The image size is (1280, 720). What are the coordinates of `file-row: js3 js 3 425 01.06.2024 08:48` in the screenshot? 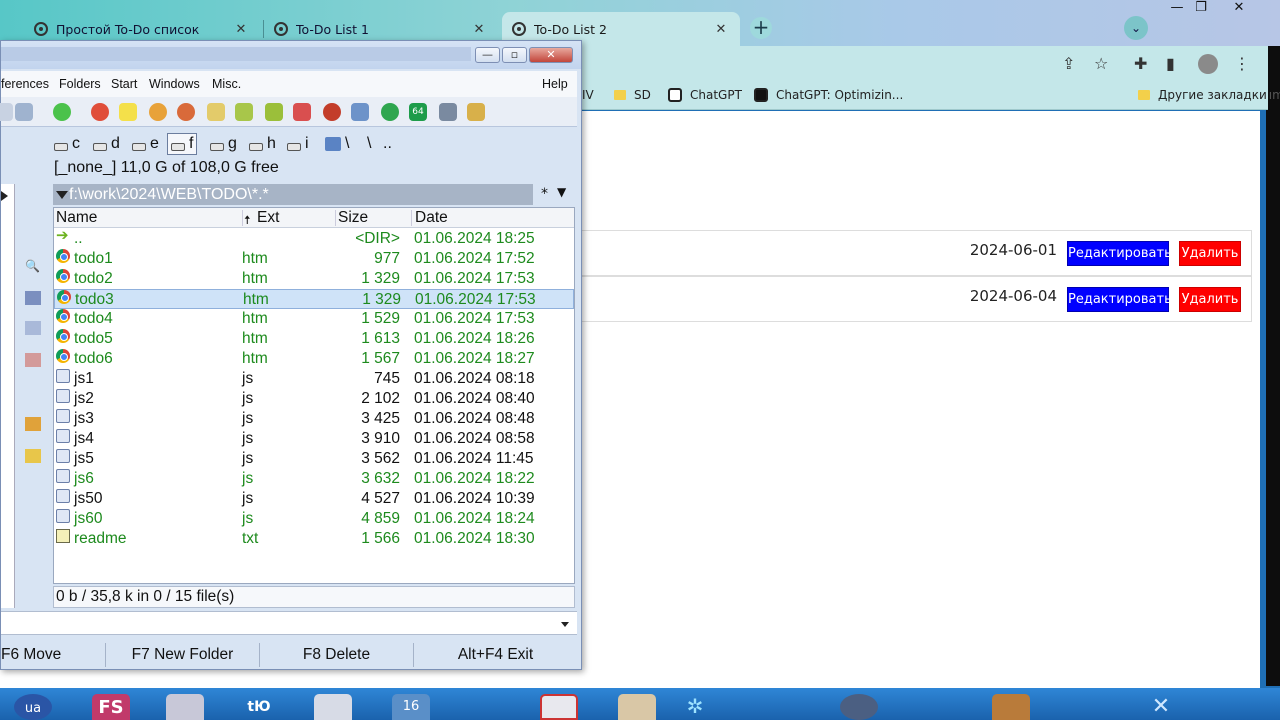 It's located at (314, 419).